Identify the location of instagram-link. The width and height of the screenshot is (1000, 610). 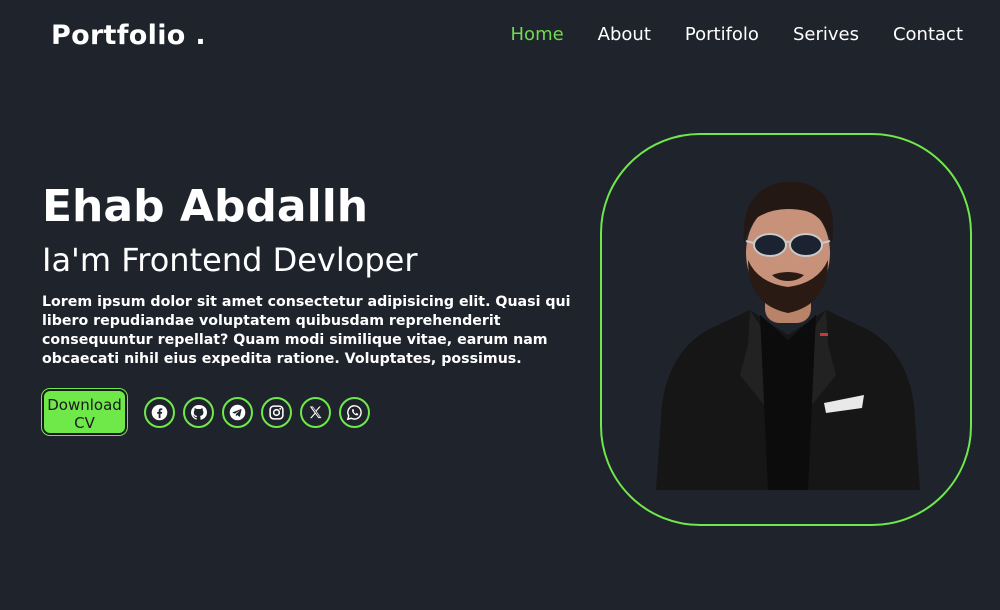
(276, 412).